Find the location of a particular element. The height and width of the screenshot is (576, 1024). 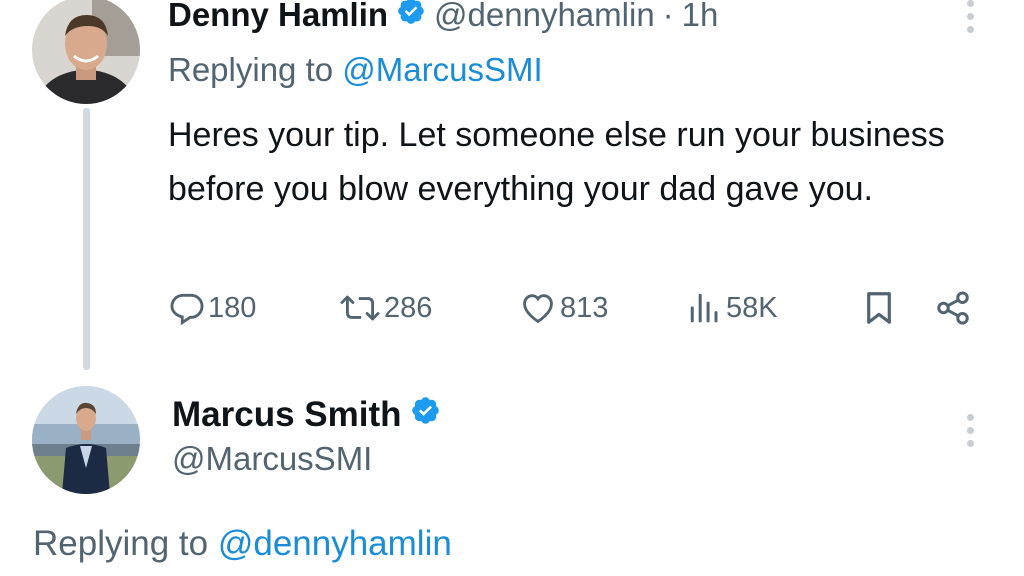

like-button: 813 is located at coordinates (563, 308).